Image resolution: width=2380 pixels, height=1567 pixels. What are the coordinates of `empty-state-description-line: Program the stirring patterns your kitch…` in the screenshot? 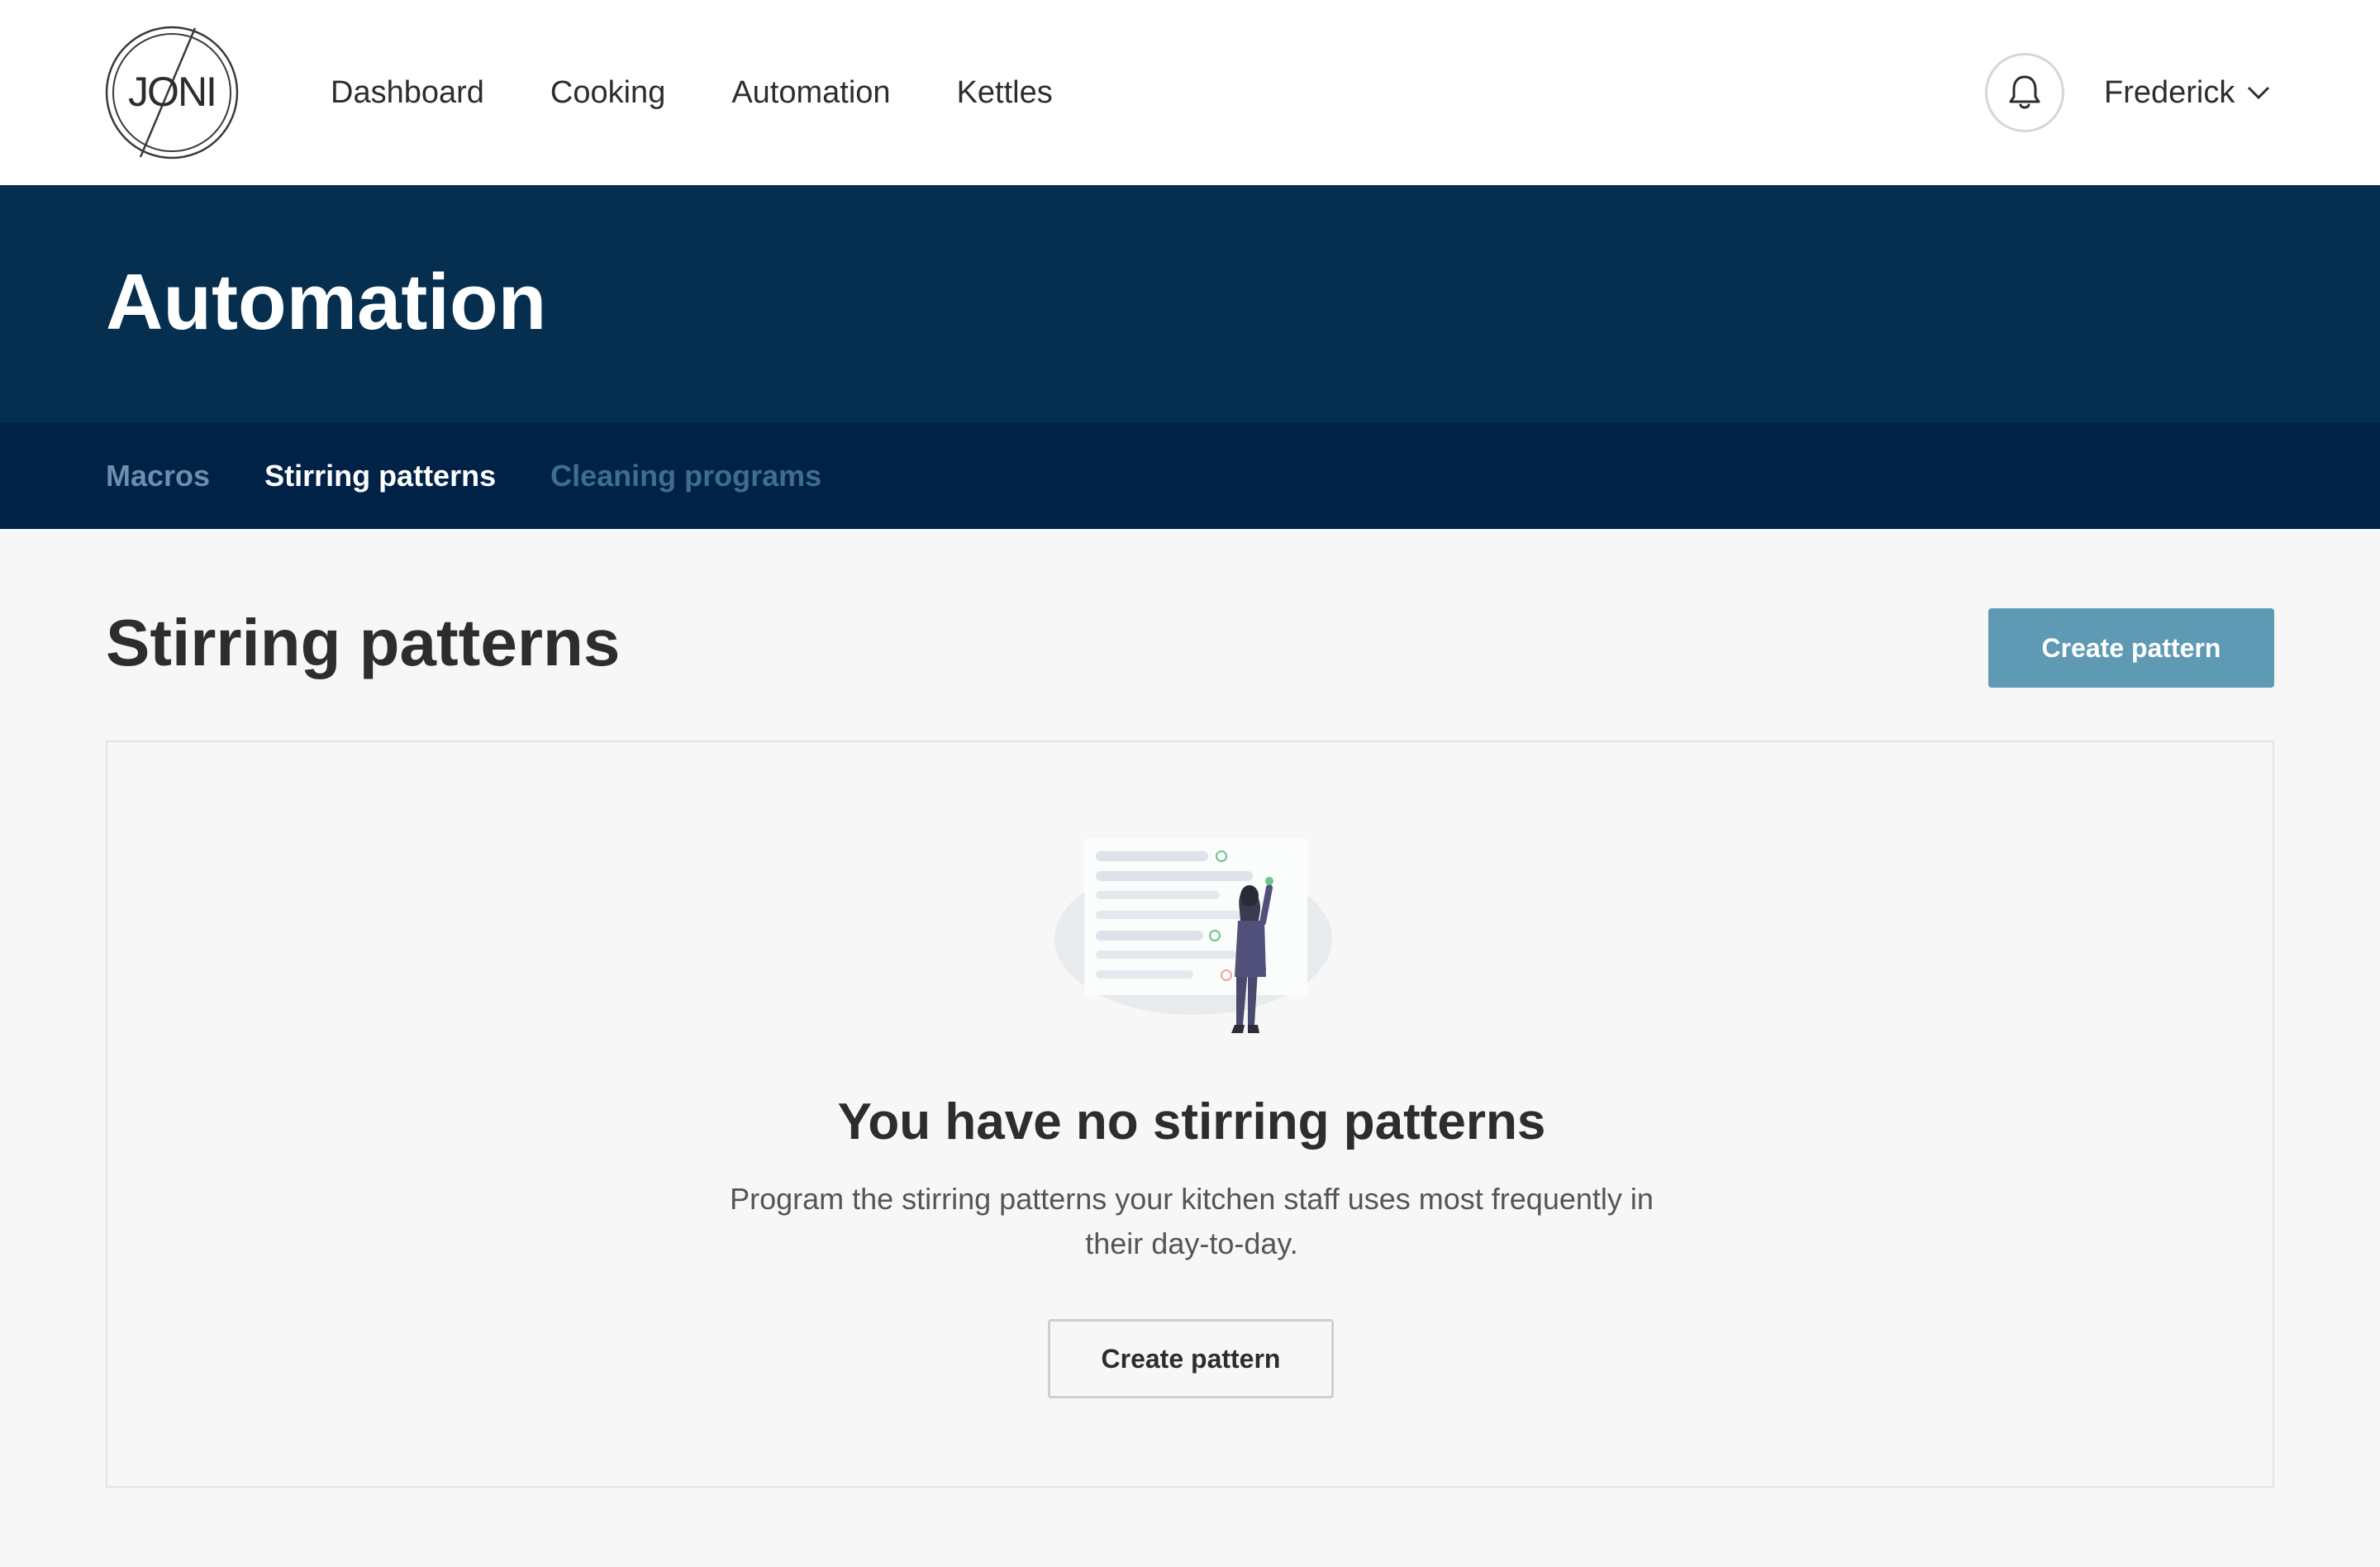 It's located at (1192, 1199).